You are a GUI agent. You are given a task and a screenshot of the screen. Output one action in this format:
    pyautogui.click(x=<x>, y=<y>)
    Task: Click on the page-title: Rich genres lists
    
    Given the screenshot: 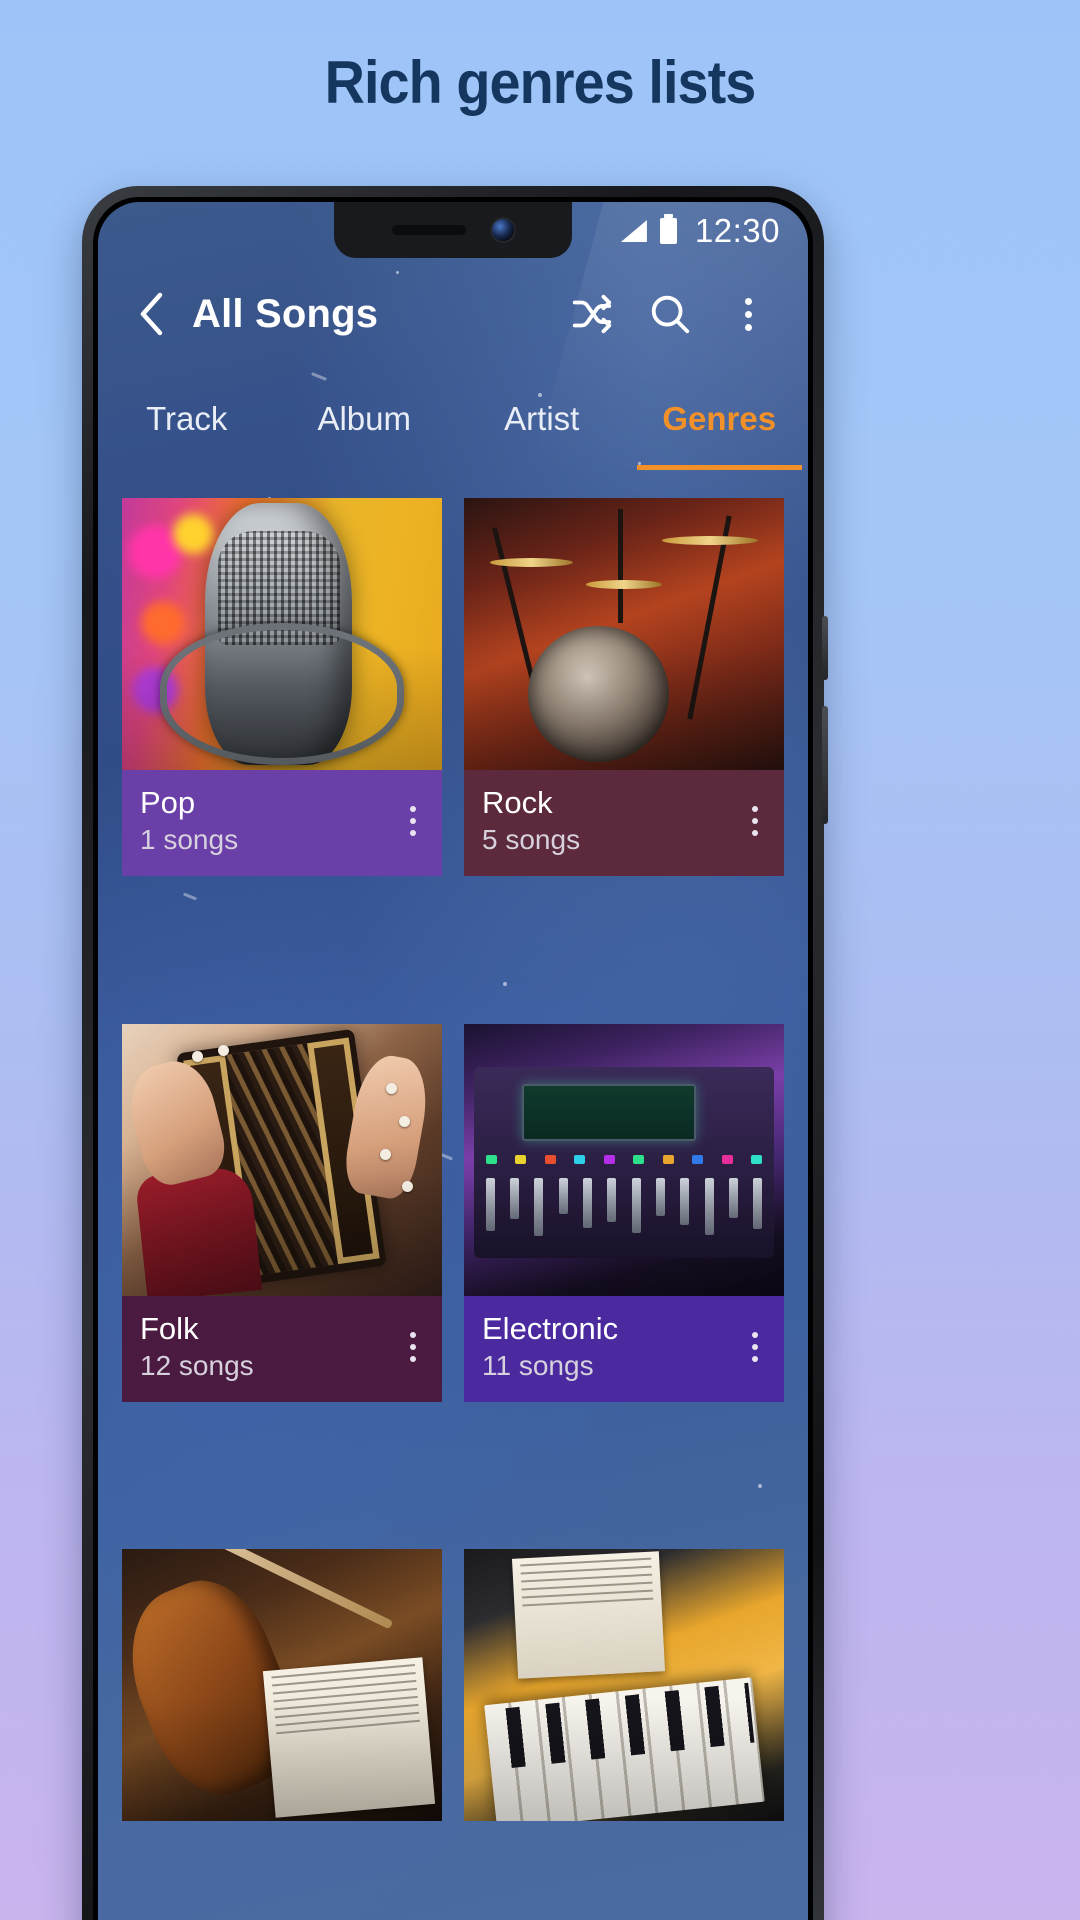 What is the action you would take?
    pyautogui.click(x=540, y=82)
    